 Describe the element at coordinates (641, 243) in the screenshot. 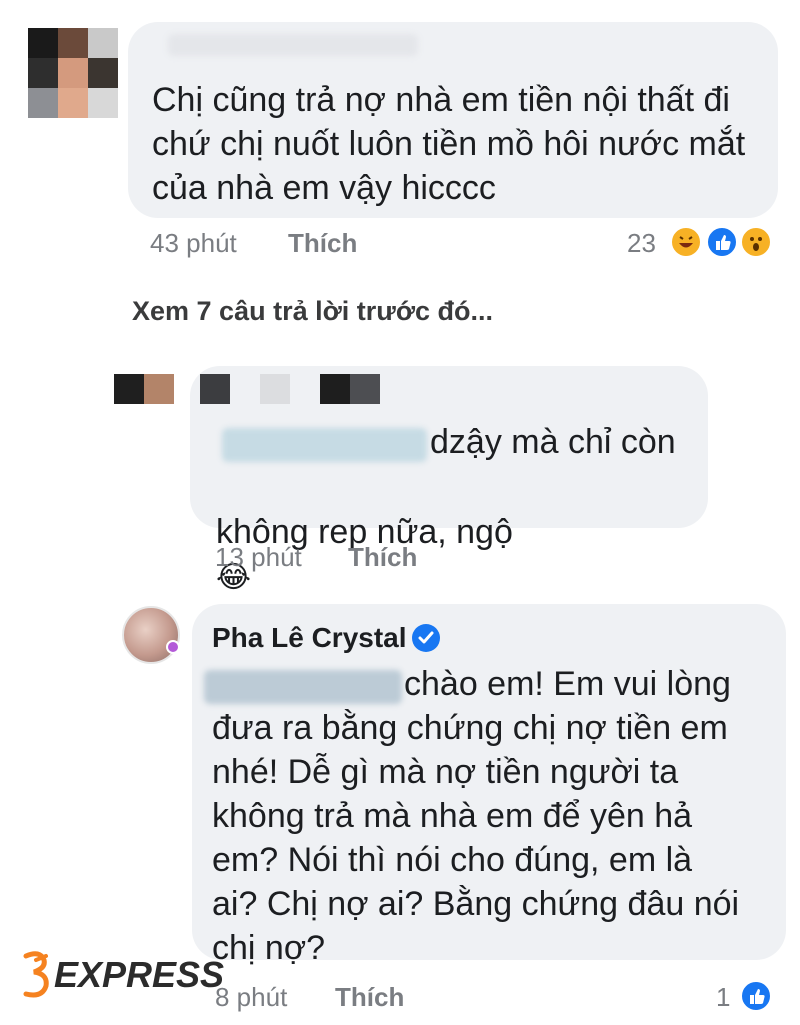

I see `reaction-count: 23` at that location.